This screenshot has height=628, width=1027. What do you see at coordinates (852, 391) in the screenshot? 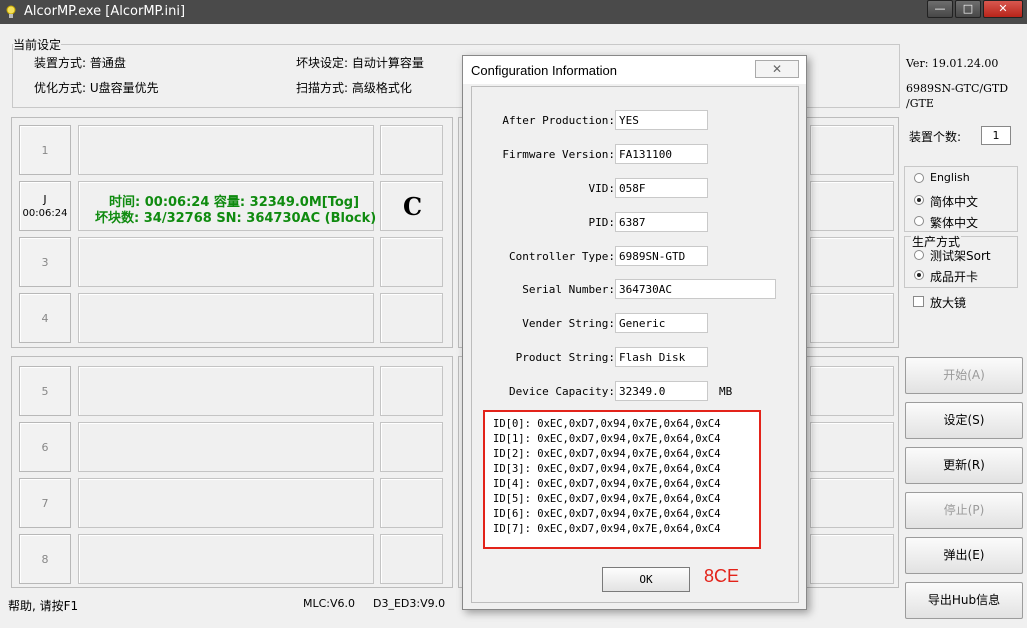
I see `slot-r5-drive` at bounding box center [852, 391].